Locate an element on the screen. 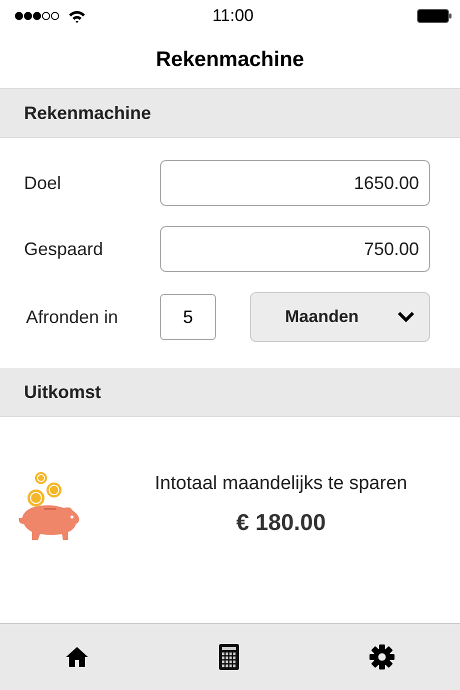 Image resolution: width=460 pixels, height=690 pixels. input-field: 1650.00 is located at coordinates (295, 183).